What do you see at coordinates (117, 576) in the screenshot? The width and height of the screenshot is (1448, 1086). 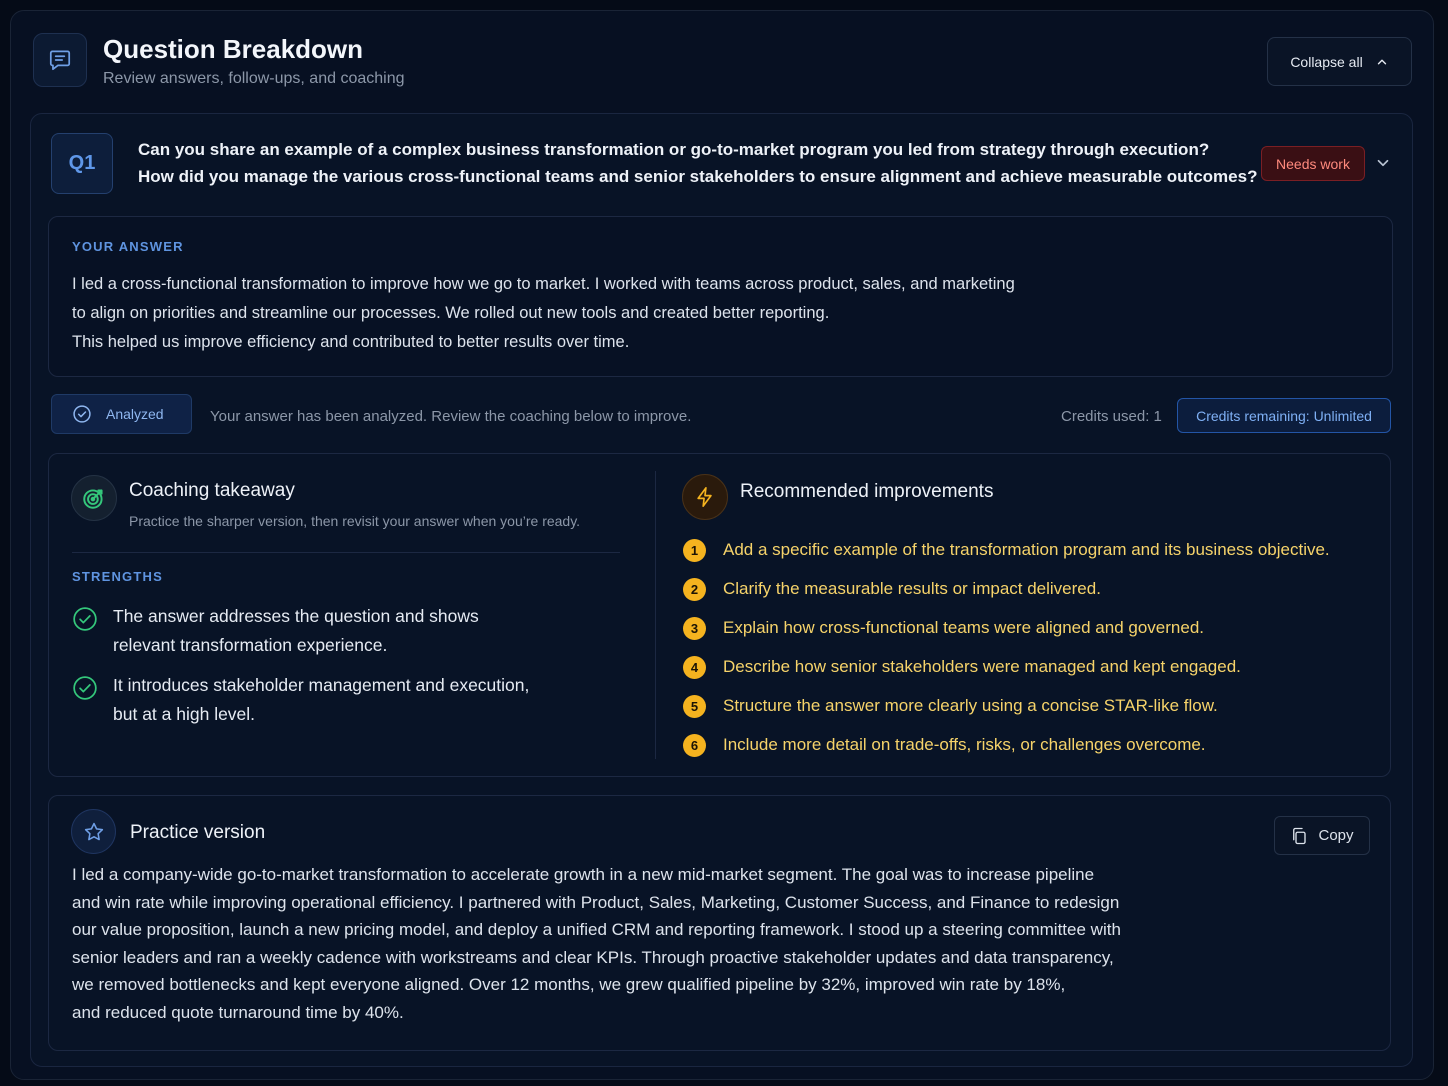 I see `strengths-label: STRENGTHS` at bounding box center [117, 576].